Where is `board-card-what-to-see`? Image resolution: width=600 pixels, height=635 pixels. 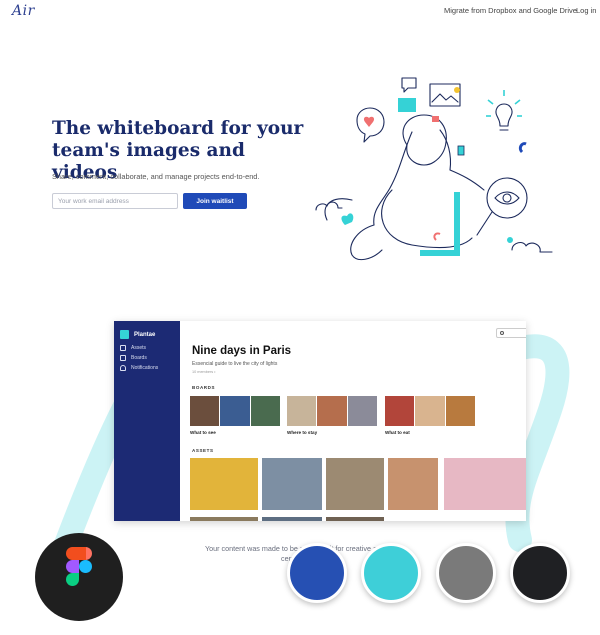
board-card-what-to-see is located at coordinates (235, 411).